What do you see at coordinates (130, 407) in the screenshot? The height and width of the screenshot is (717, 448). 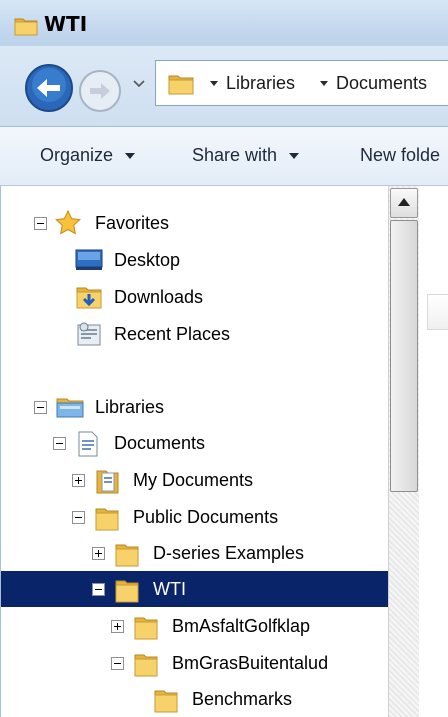 I see `tree-label: Libraries` at bounding box center [130, 407].